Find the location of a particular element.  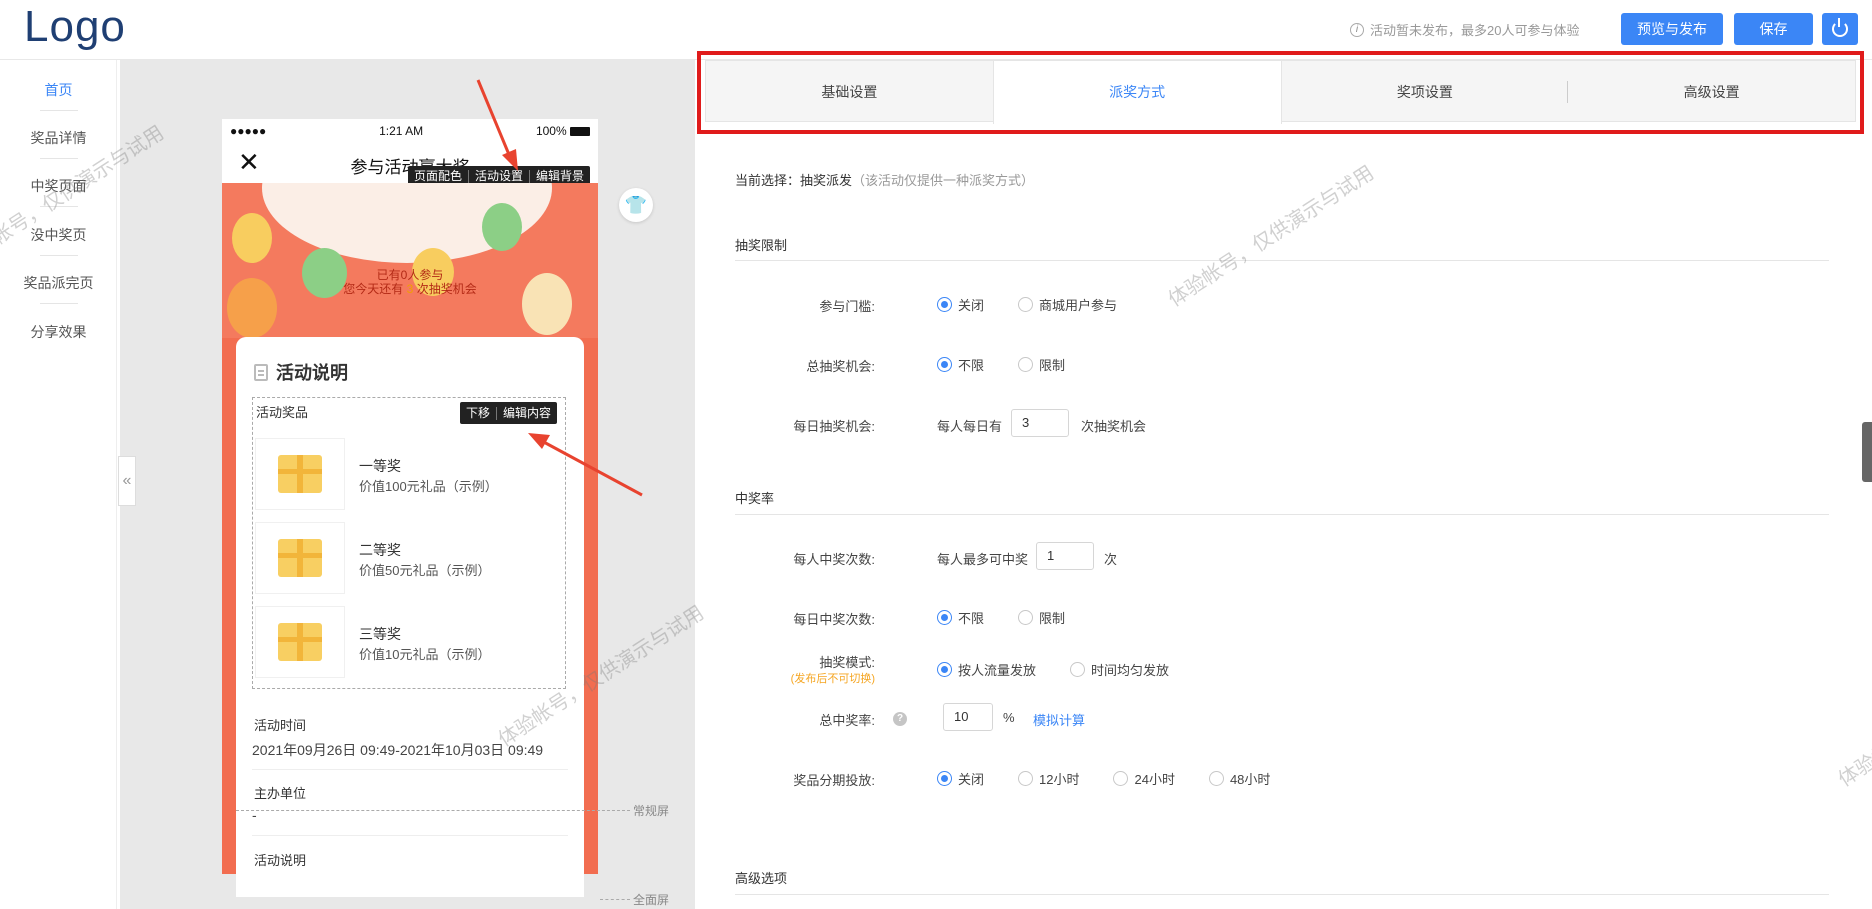

daily-chances-label: 每日抽奖机会: is located at coordinates (834, 426).